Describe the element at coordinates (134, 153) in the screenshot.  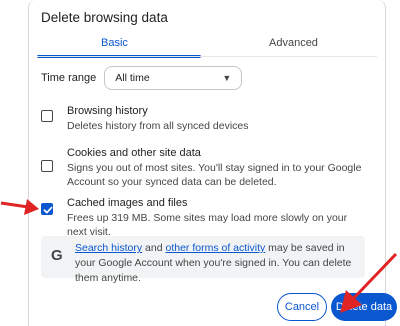
I see `cookies-title: Cookies and other site data` at that location.